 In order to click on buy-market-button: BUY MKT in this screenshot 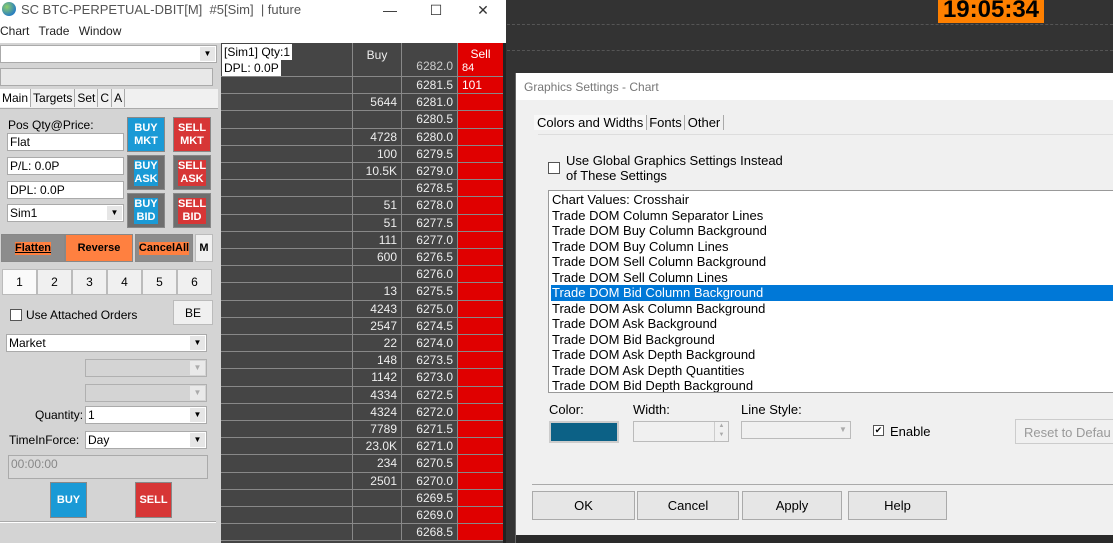, I will do `click(146, 134)`.